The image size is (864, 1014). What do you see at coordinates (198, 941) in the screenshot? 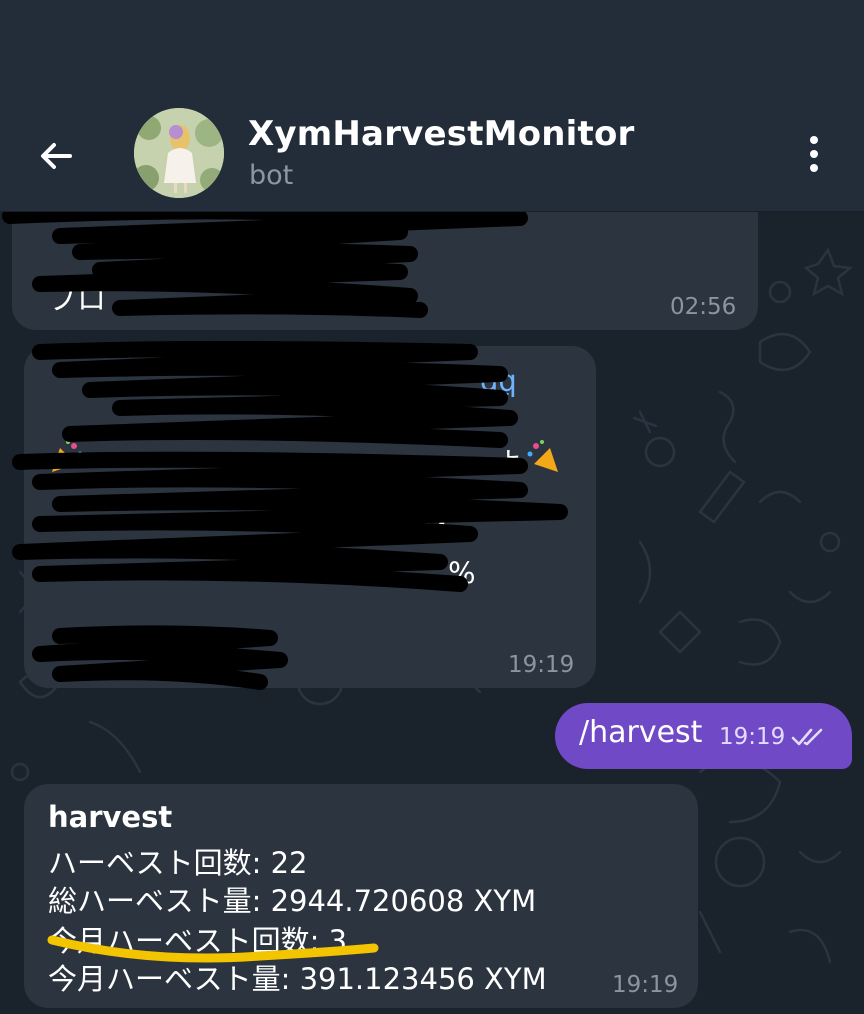
I see `monthly-harvest-count: 今月ハーベスト回数: 3` at bounding box center [198, 941].